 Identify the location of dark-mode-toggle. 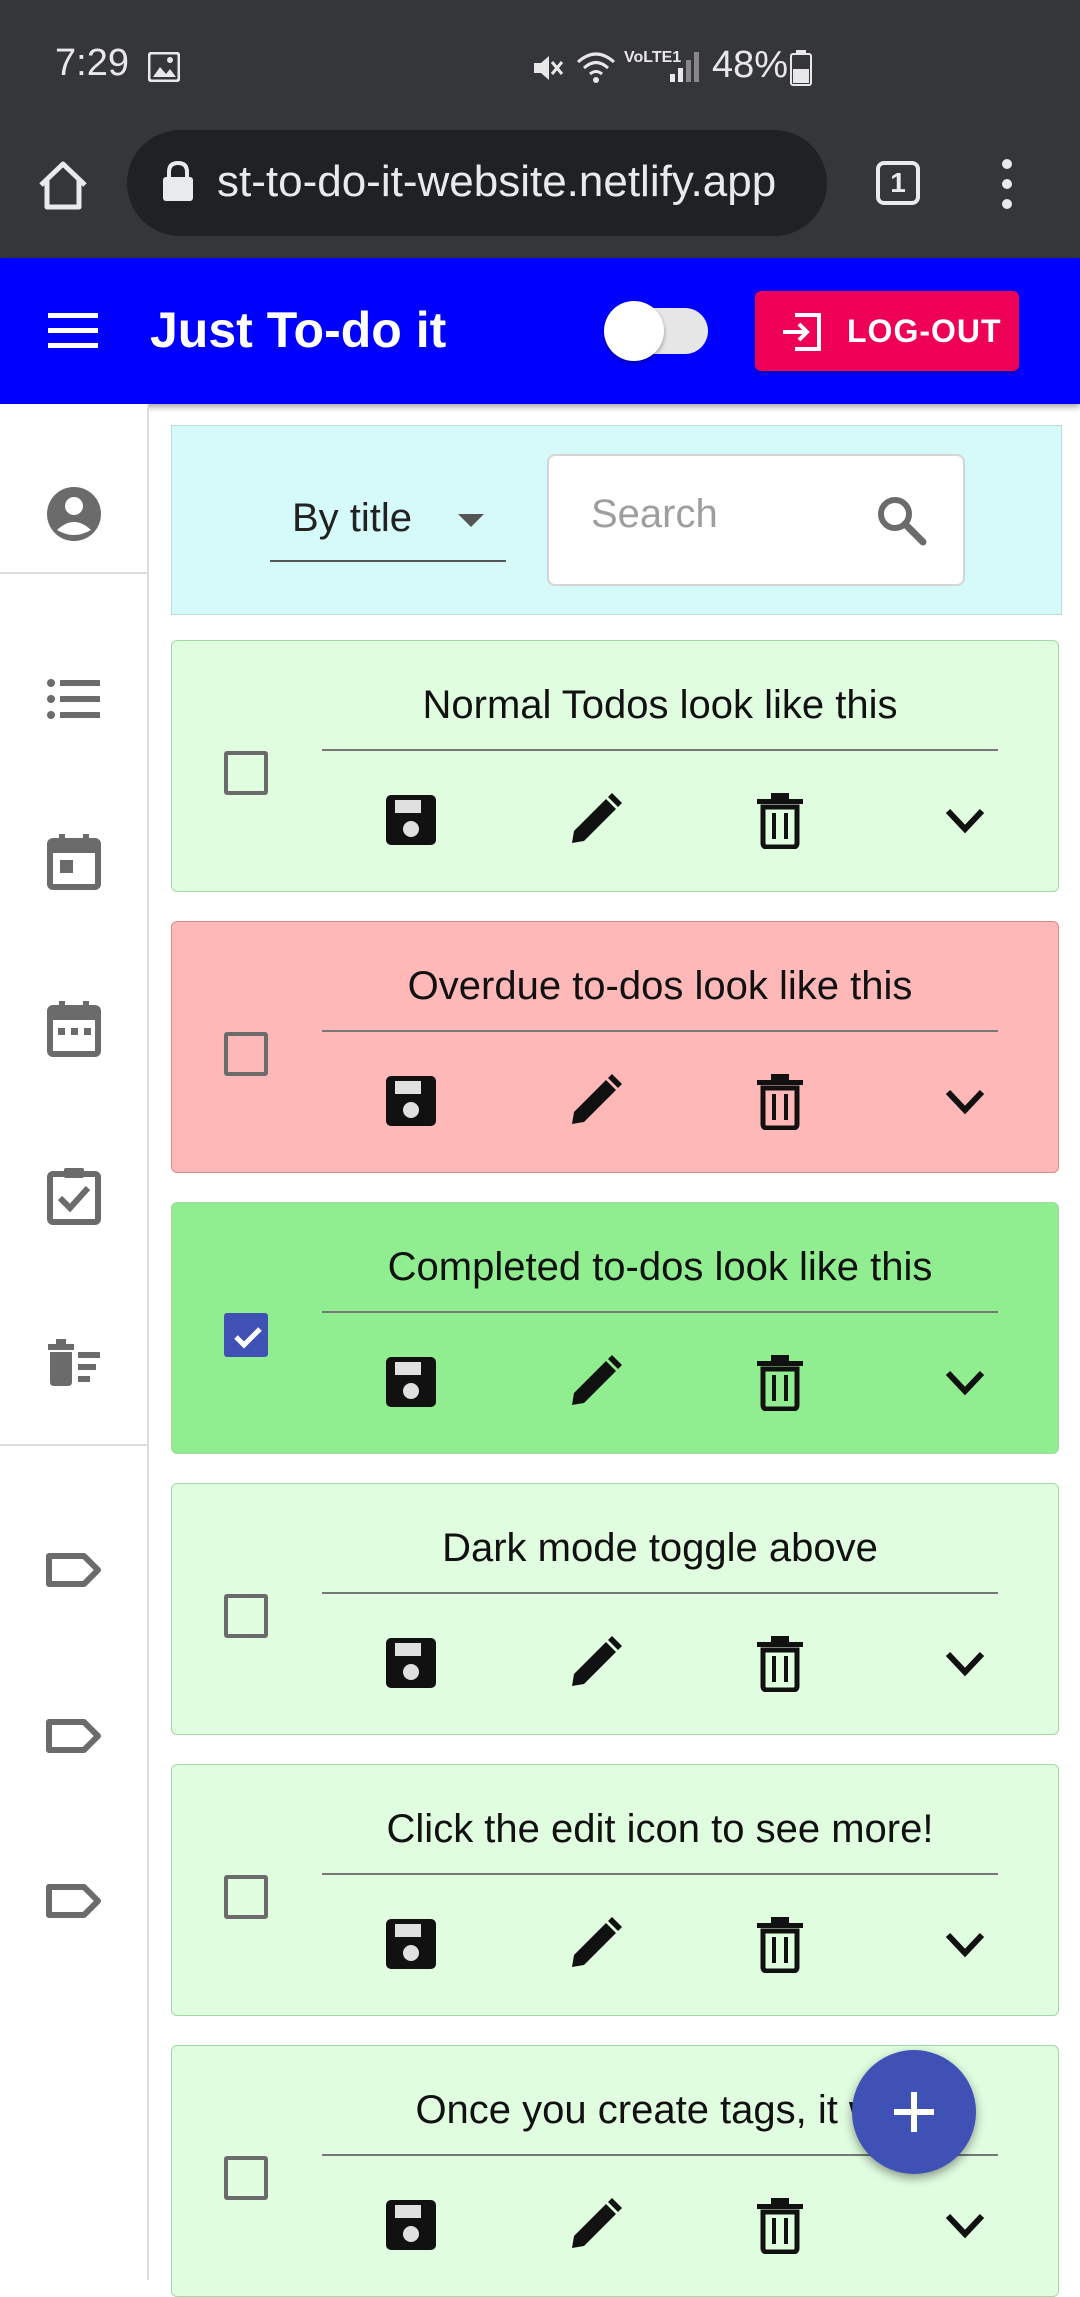
(658, 330).